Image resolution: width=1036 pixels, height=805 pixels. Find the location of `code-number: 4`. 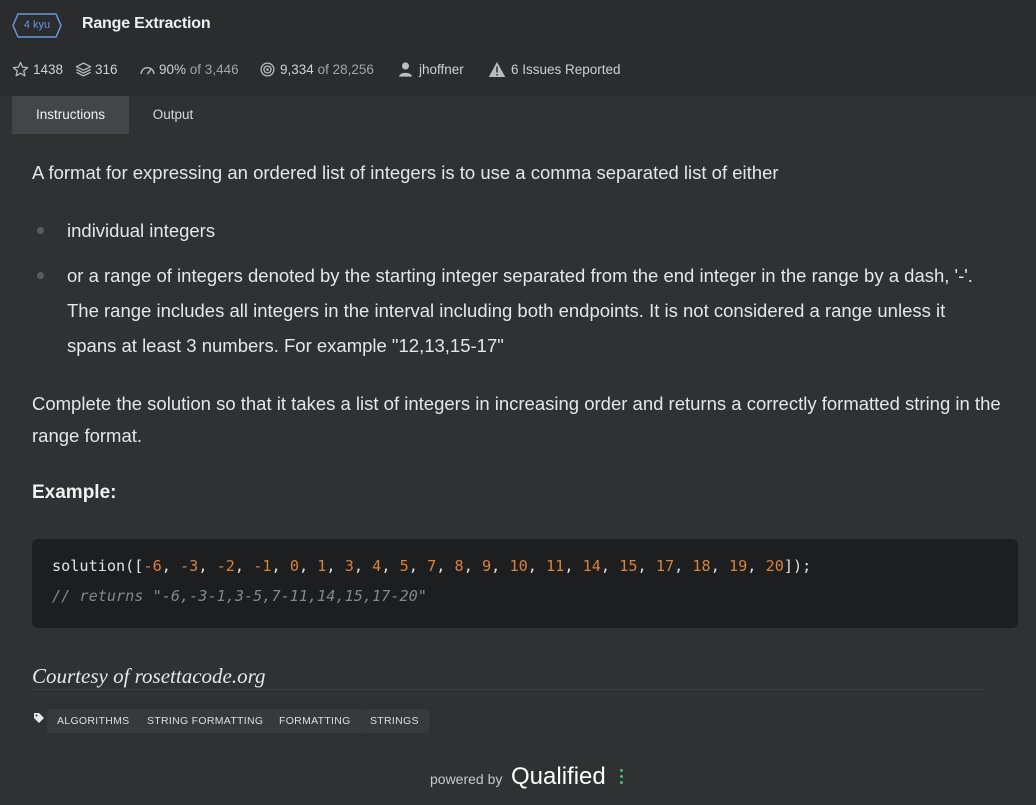

code-number: 4 is located at coordinates (377, 566).